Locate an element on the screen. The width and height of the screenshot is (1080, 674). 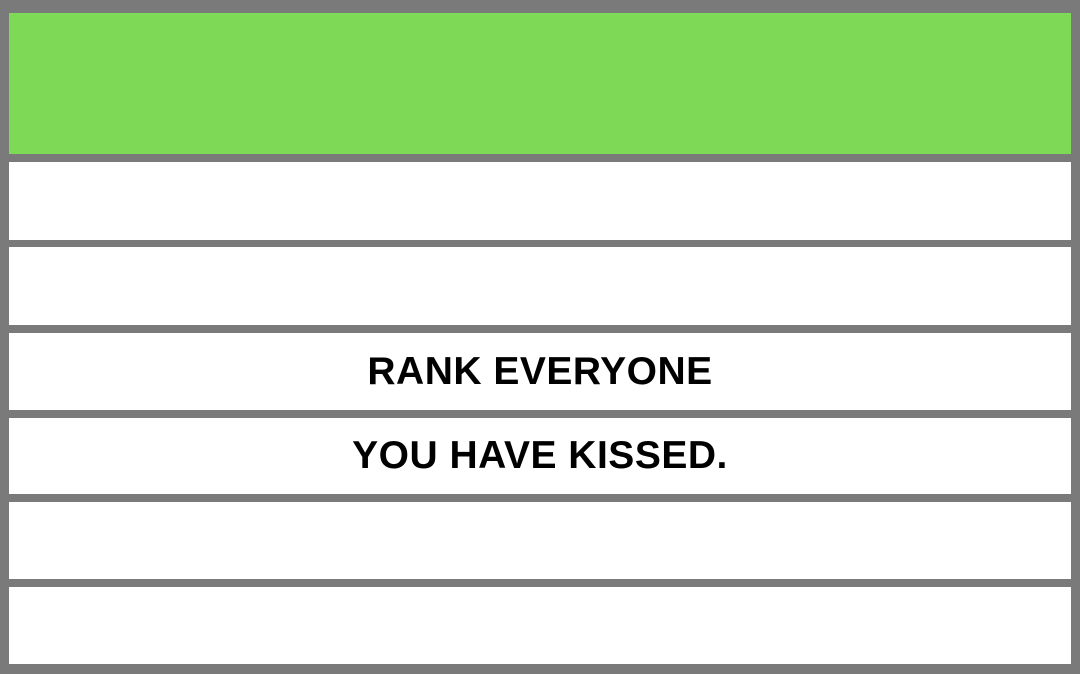
prompt-line-1: RANK EVERYONE is located at coordinates (540, 371).